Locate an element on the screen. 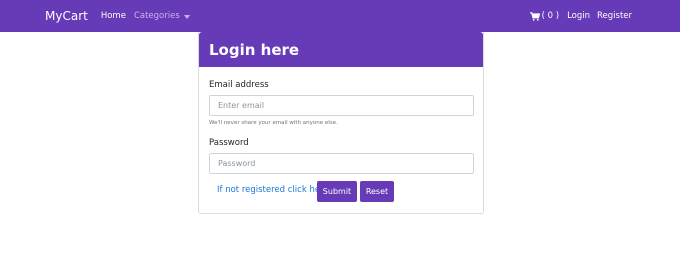 The width and height of the screenshot is (680, 262). cart-count: ( 0 ) is located at coordinates (550, 16).